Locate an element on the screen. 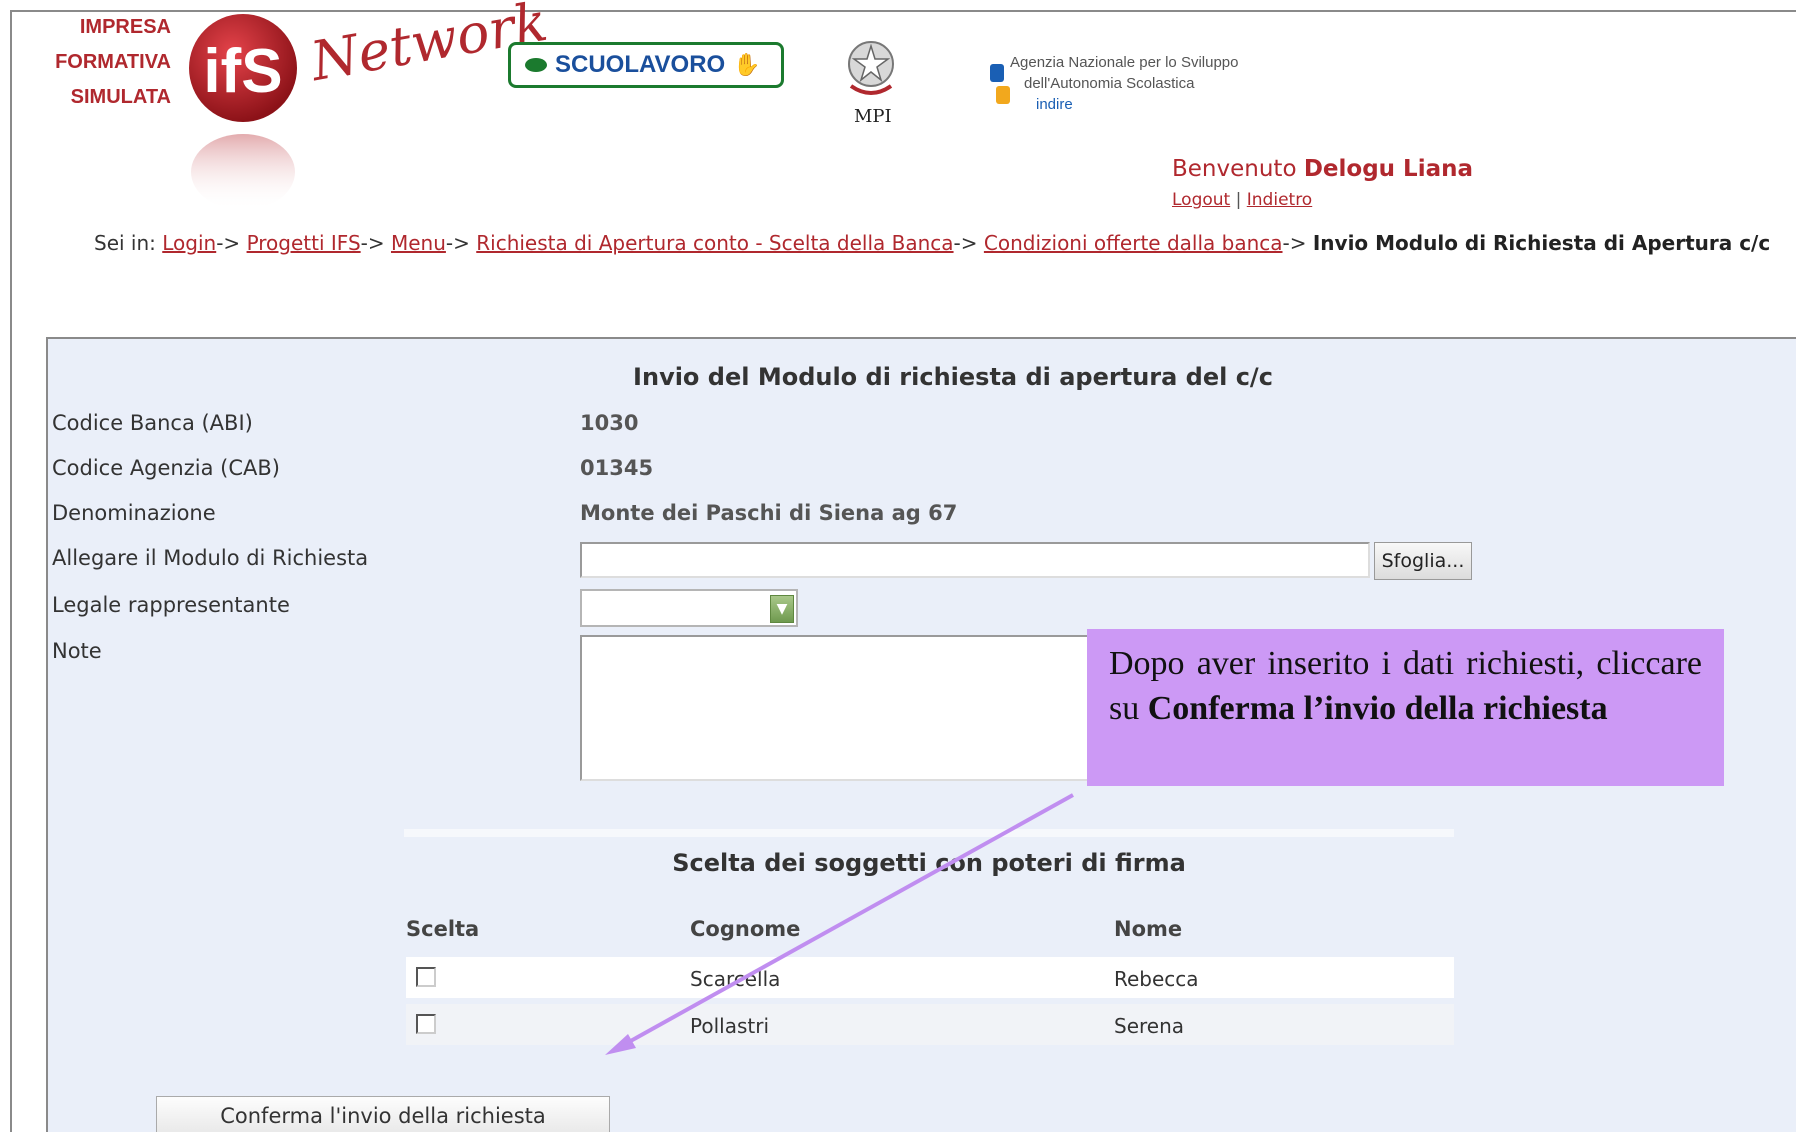 The width and height of the screenshot is (1796, 1132). col-cognome: Cognome is located at coordinates (745, 929).